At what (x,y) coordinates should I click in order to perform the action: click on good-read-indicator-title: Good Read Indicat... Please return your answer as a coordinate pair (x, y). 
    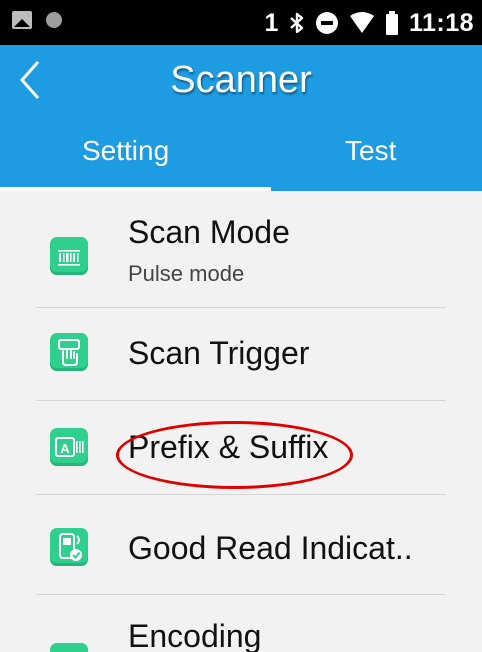
    Looking at the image, I should click on (270, 548).